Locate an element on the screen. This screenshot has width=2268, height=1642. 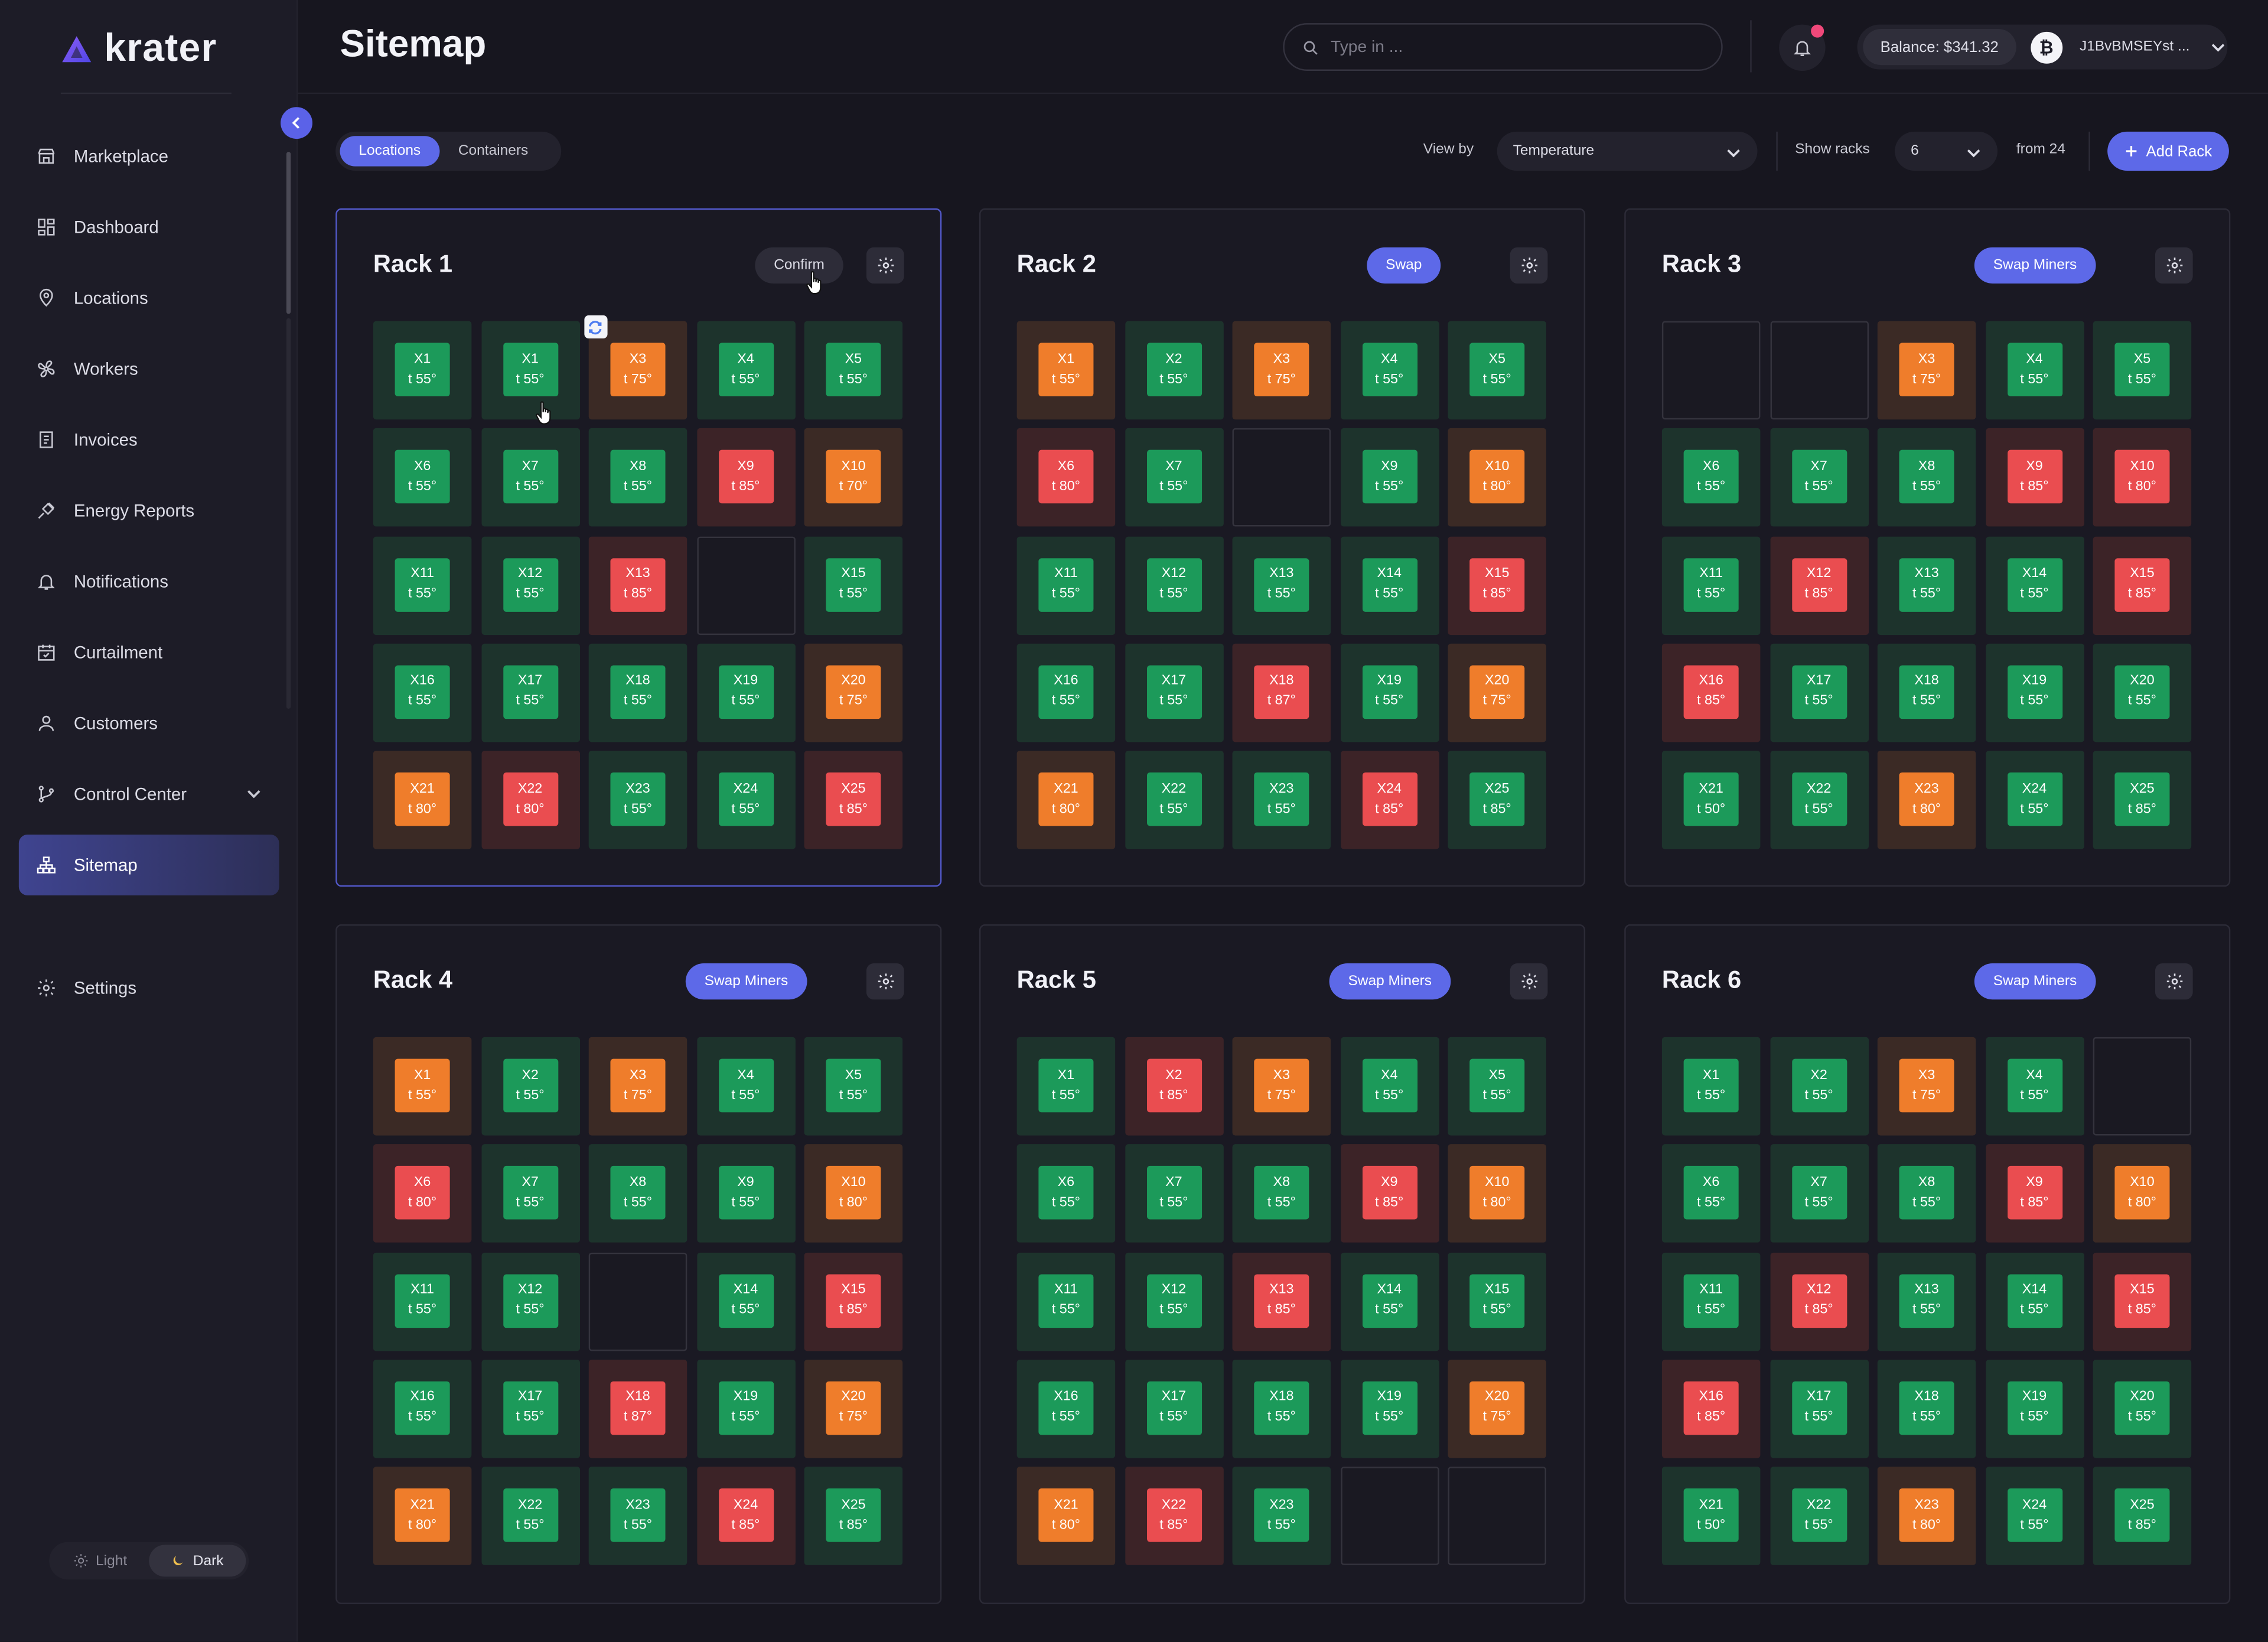
miner-chip: X15 t 55° is located at coordinates (1497, 1300).